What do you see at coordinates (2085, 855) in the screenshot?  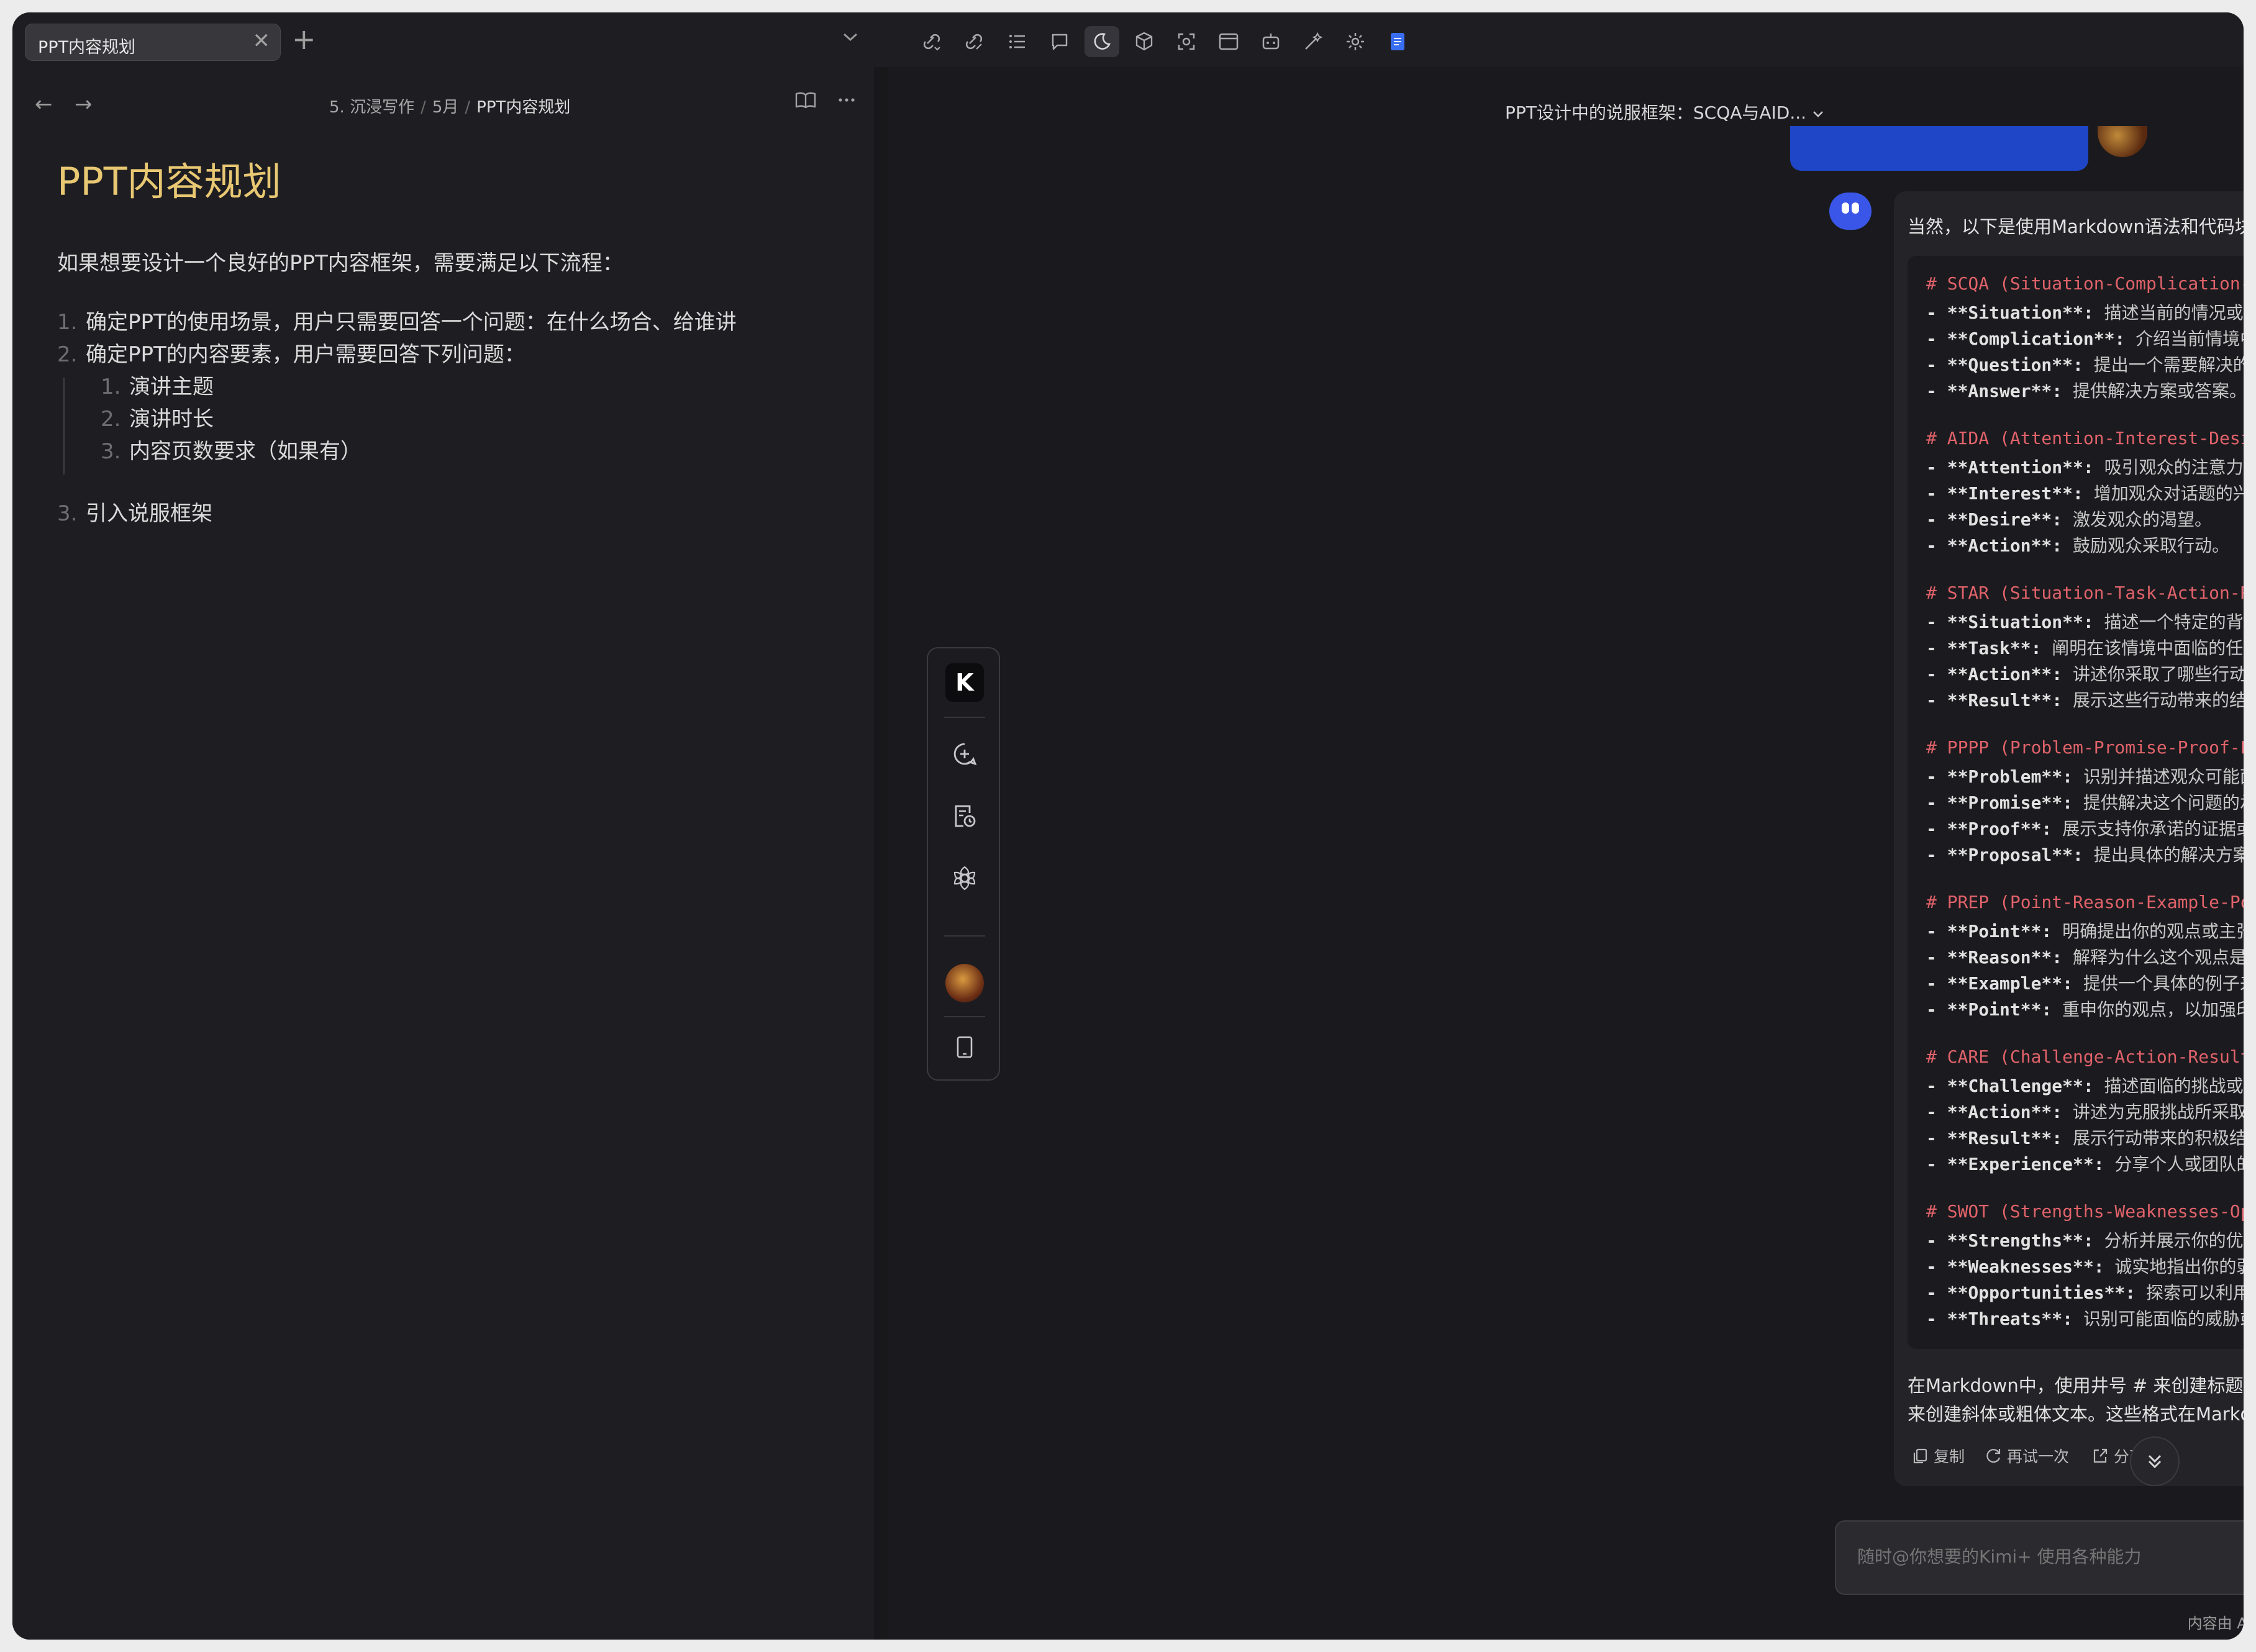 I see `code-list-line: - **Proposal**: 提出具体的解决方案或行动计划。` at bounding box center [2085, 855].